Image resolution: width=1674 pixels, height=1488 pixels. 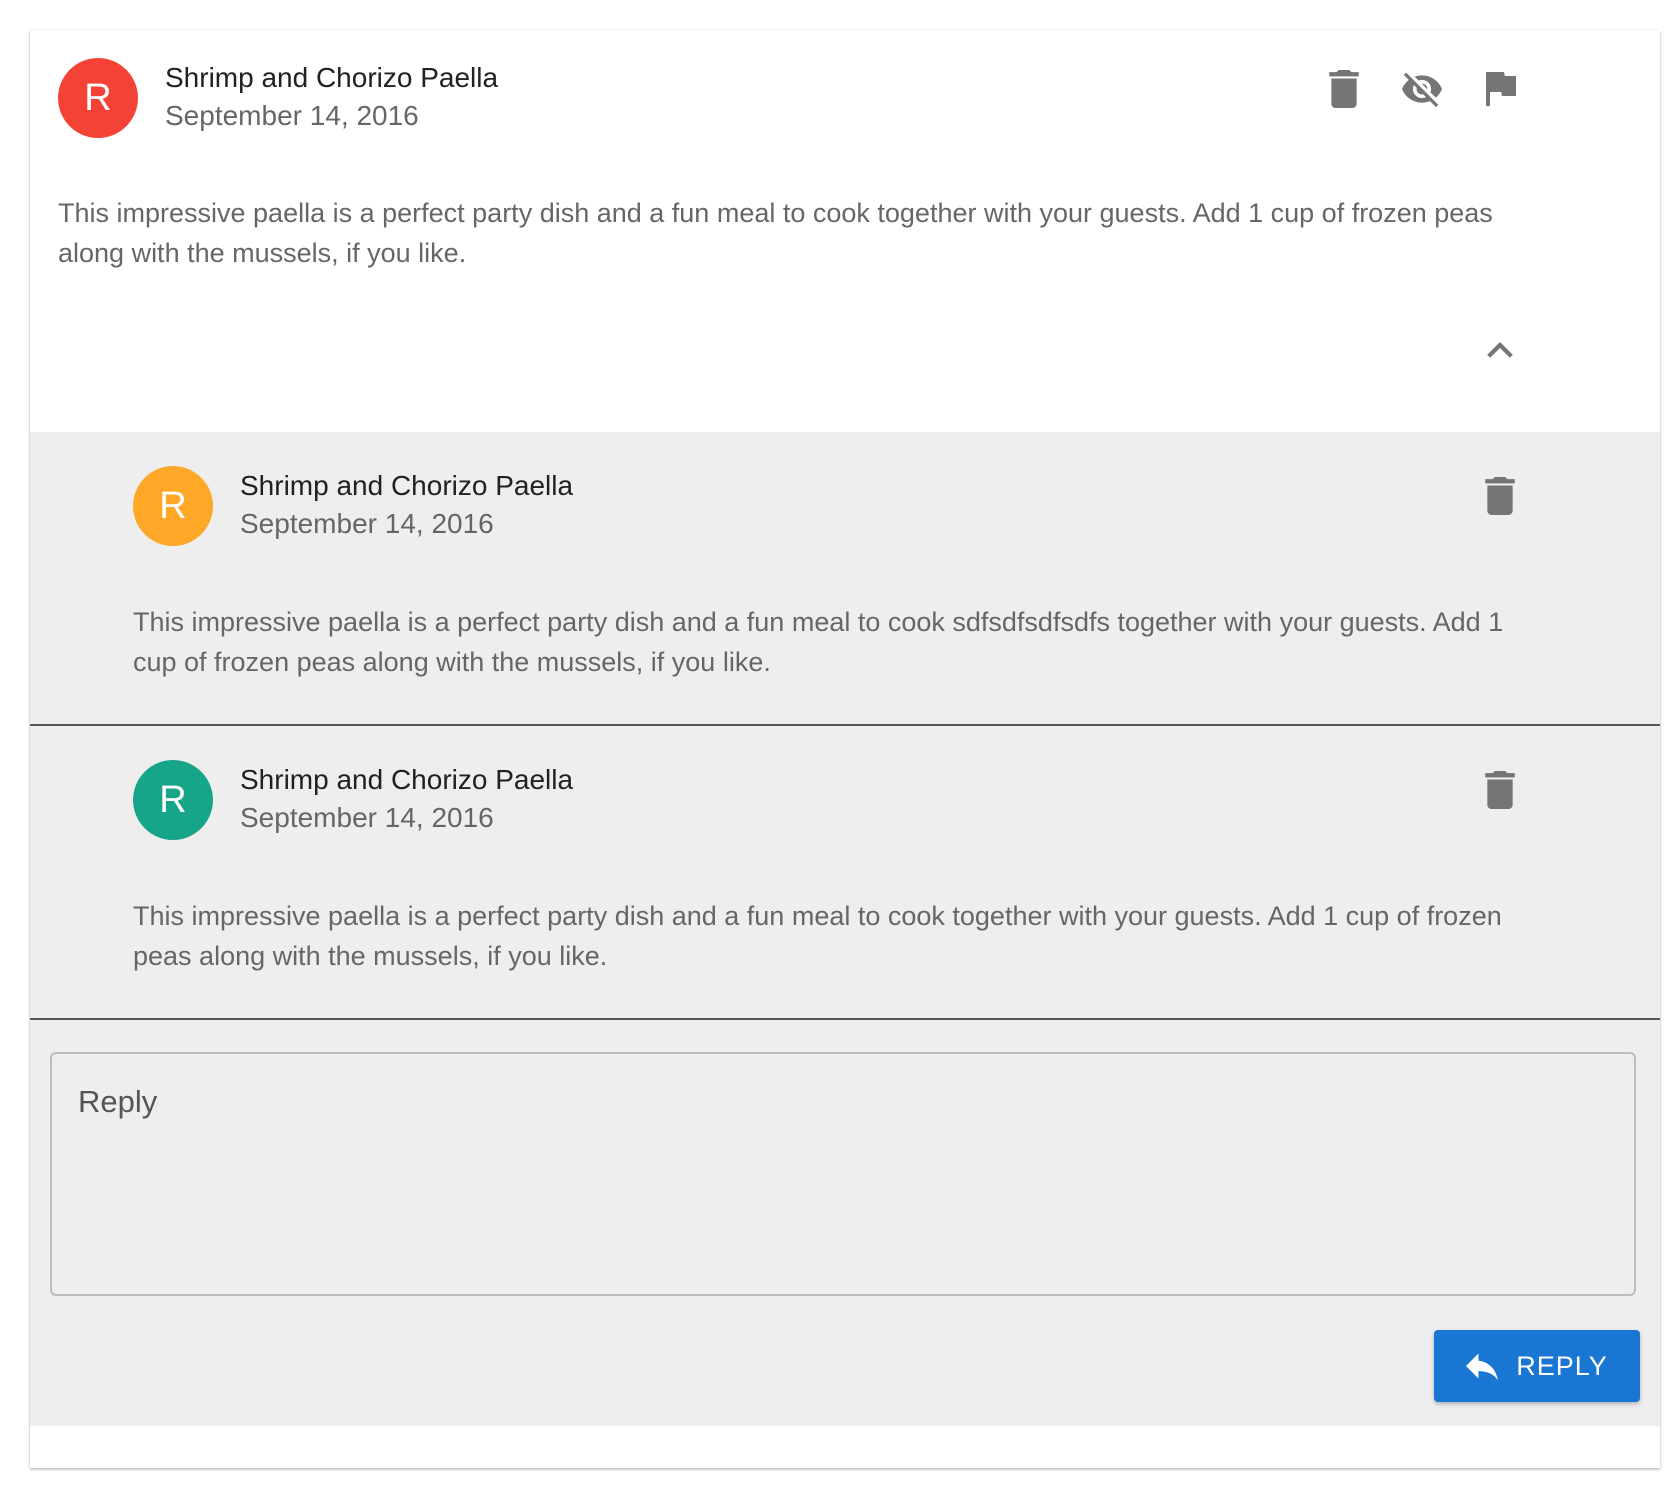 I want to click on reply-button: REPLY, so click(x=1537, y=1366).